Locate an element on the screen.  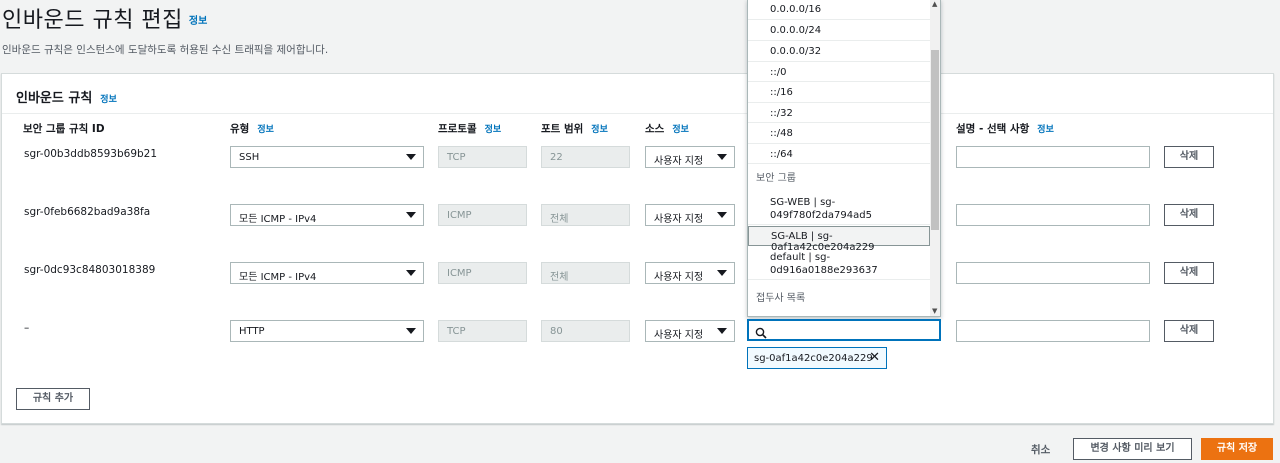
column-source-label: 소스 is located at coordinates (655, 129).